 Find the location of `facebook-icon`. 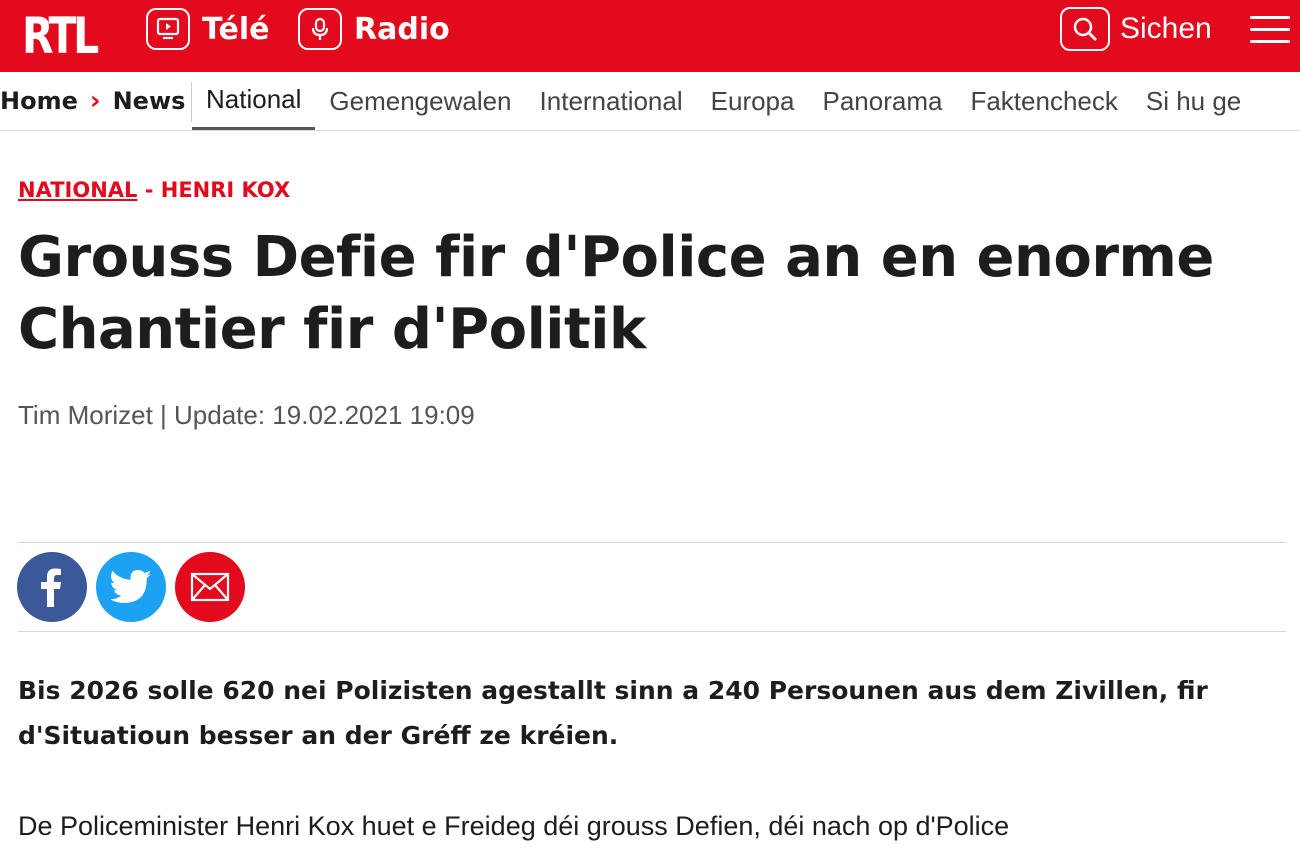

facebook-icon is located at coordinates (51, 587).